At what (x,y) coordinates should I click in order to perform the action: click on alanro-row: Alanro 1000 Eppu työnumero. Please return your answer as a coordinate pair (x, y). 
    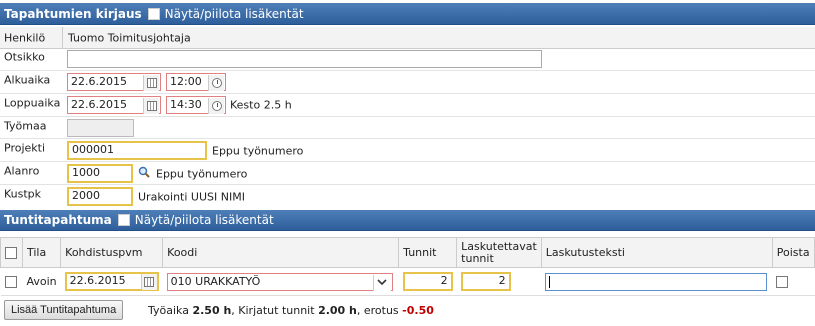
    Looking at the image, I should click on (407, 173).